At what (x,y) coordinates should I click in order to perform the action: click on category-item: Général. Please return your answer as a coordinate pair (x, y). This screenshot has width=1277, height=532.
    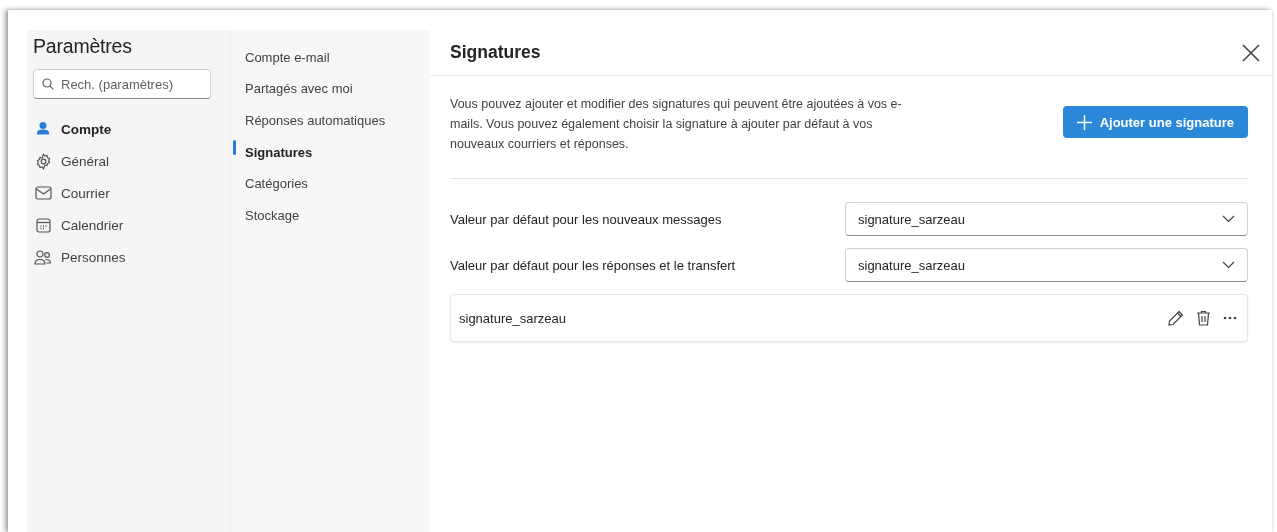
    Looking at the image, I should click on (128, 161).